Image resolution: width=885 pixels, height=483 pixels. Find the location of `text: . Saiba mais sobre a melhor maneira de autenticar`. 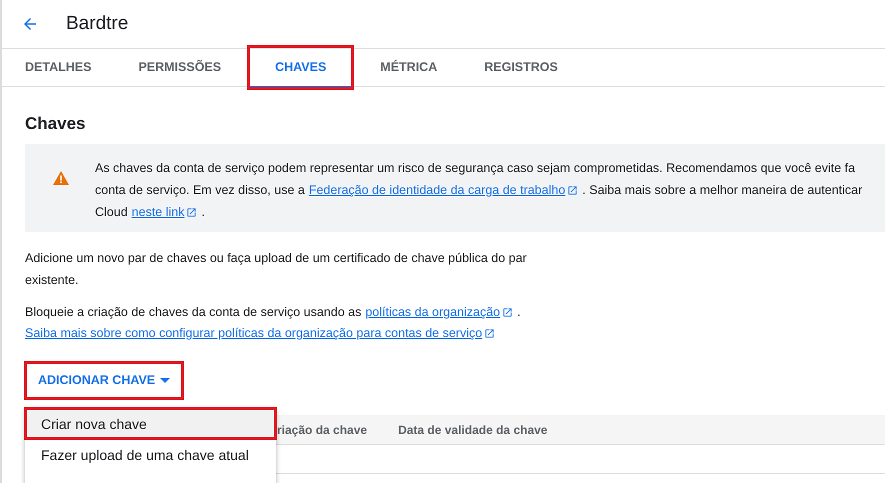

text: . Saiba mais sobre a melhor maneira de autenticar is located at coordinates (722, 190).